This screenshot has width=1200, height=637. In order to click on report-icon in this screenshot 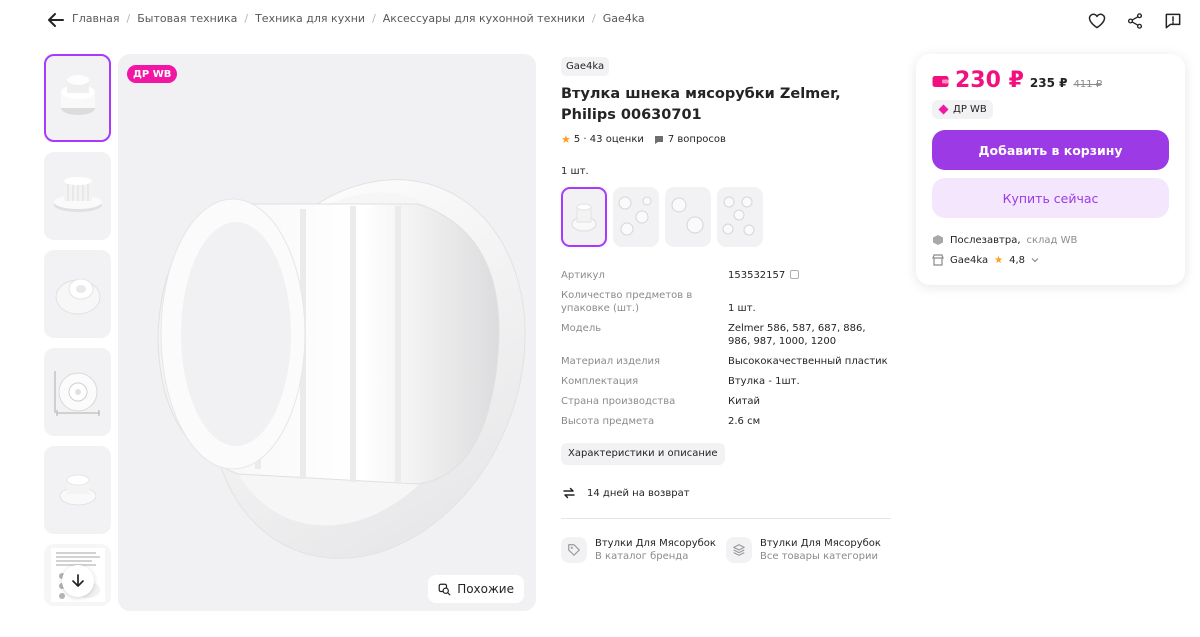, I will do `click(1173, 21)`.